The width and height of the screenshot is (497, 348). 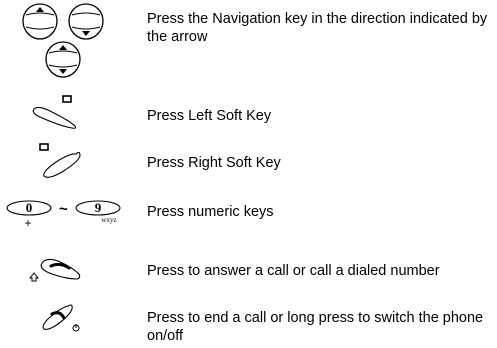 I want to click on key-0-icon: 0 +, so click(x=29, y=215).